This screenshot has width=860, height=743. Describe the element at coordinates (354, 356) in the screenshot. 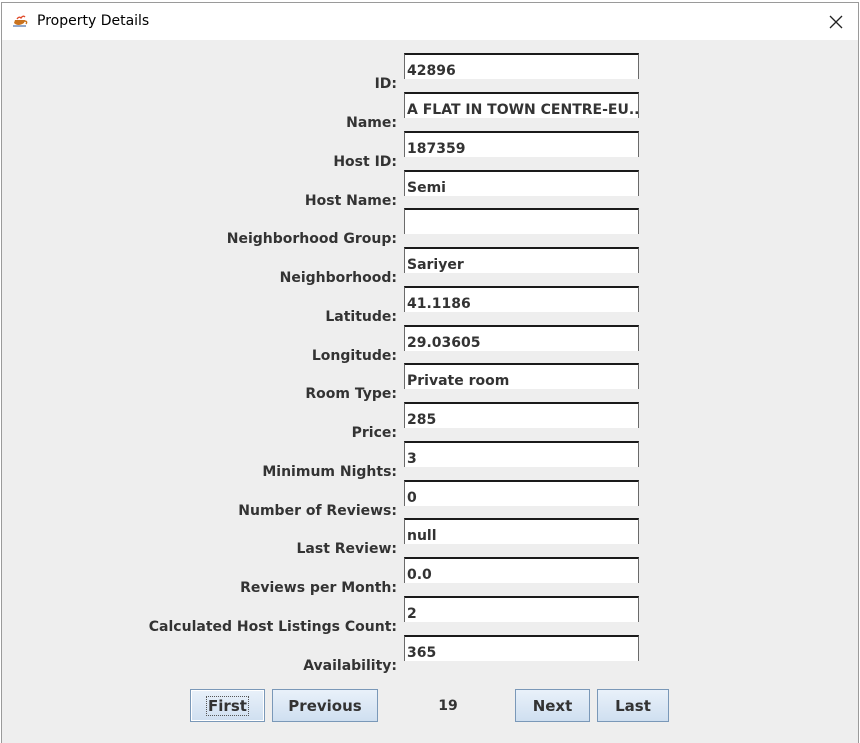

I see `field-label: Longitude:` at that location.